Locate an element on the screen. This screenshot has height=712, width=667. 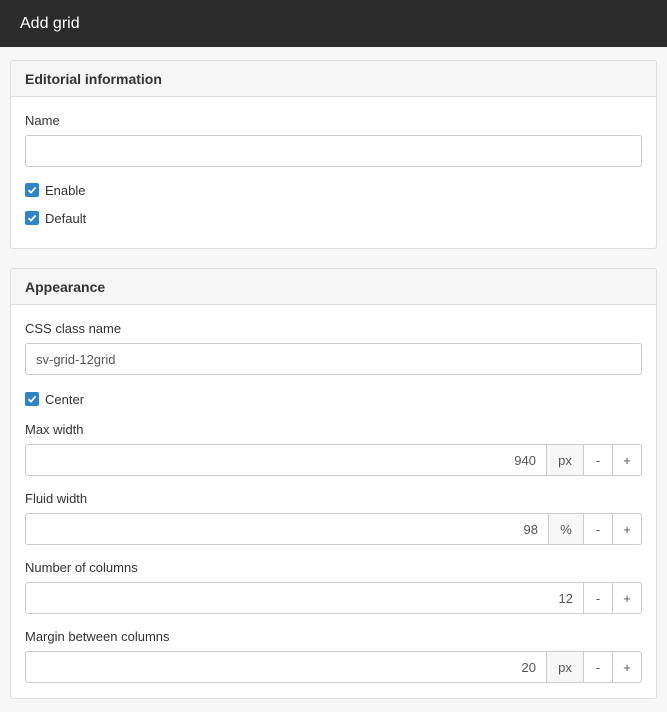
fluid-width-label: Fluid width is located at coordinates (56, 498).